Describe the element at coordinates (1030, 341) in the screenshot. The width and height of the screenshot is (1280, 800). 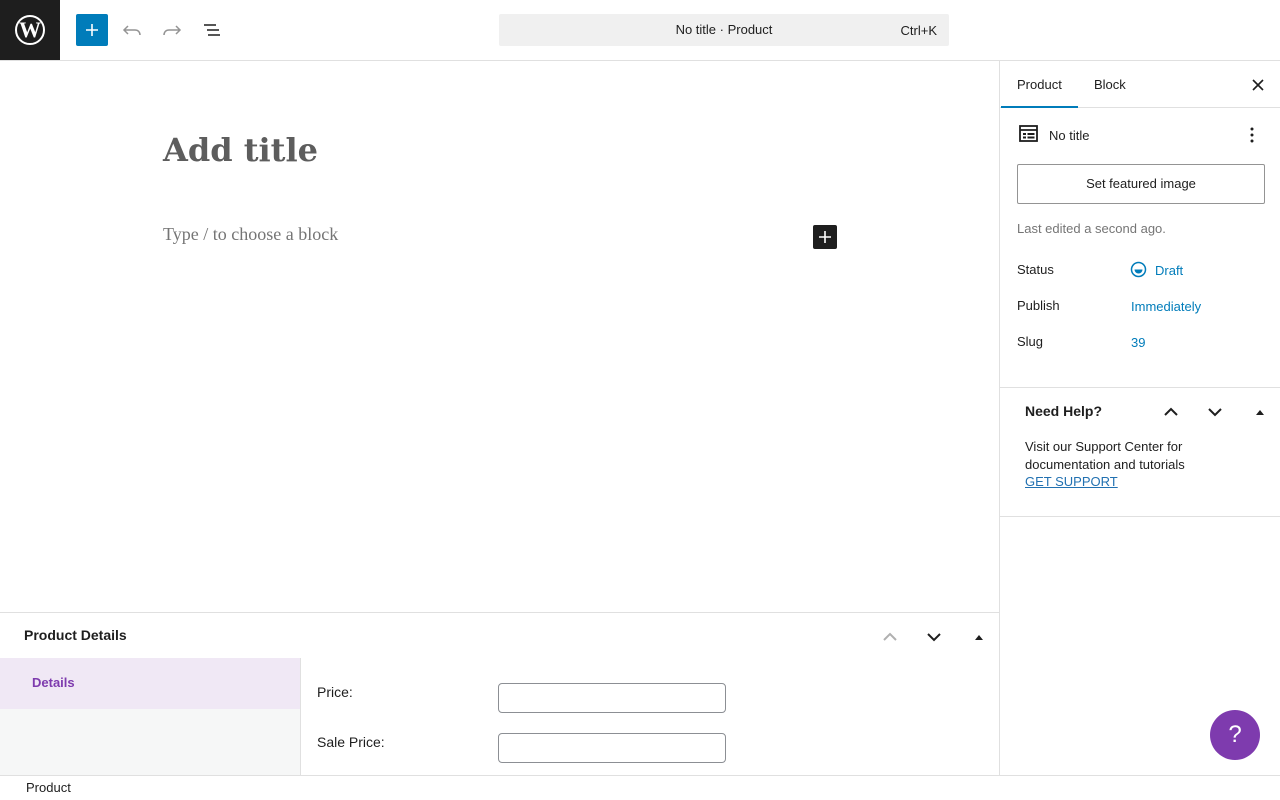
I see `slug-label: Slug` at that location.